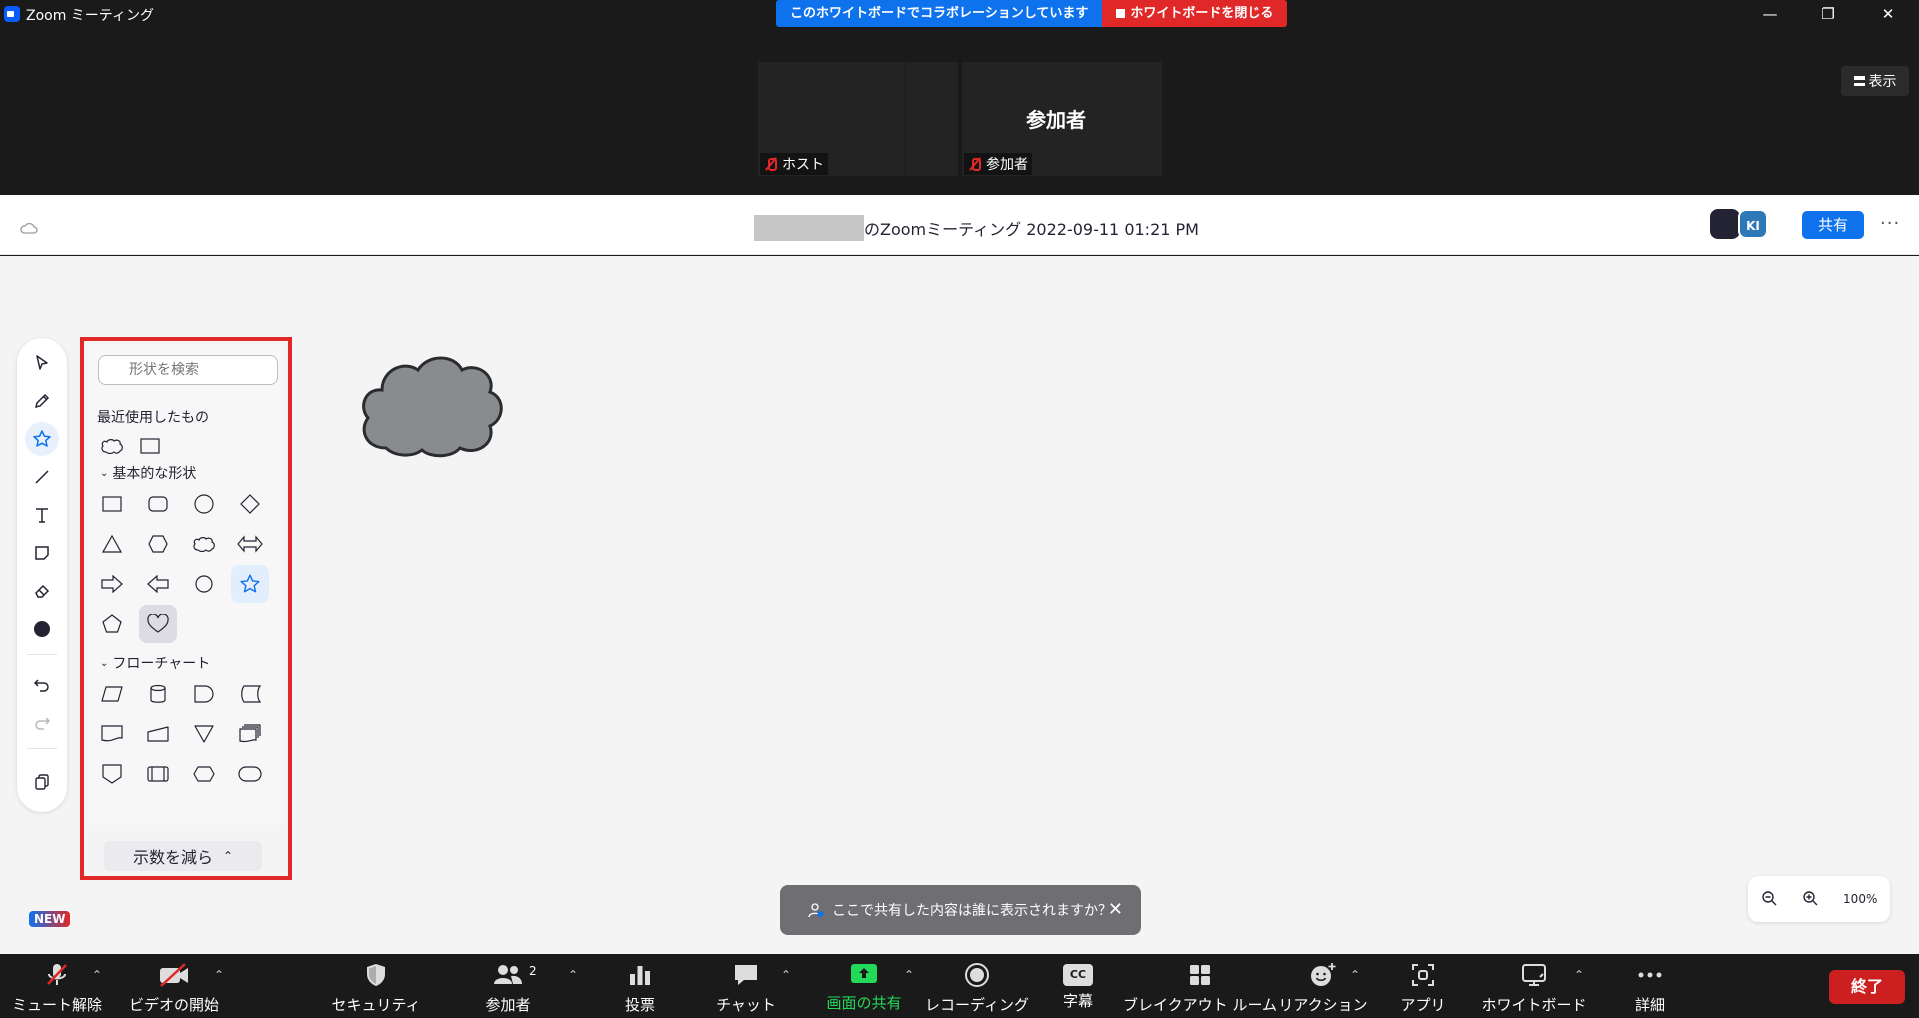 The image size is (1919, 1018). Describe the element at coordinates (42, 629) in the screenshot. I see `color-picker` at that location.